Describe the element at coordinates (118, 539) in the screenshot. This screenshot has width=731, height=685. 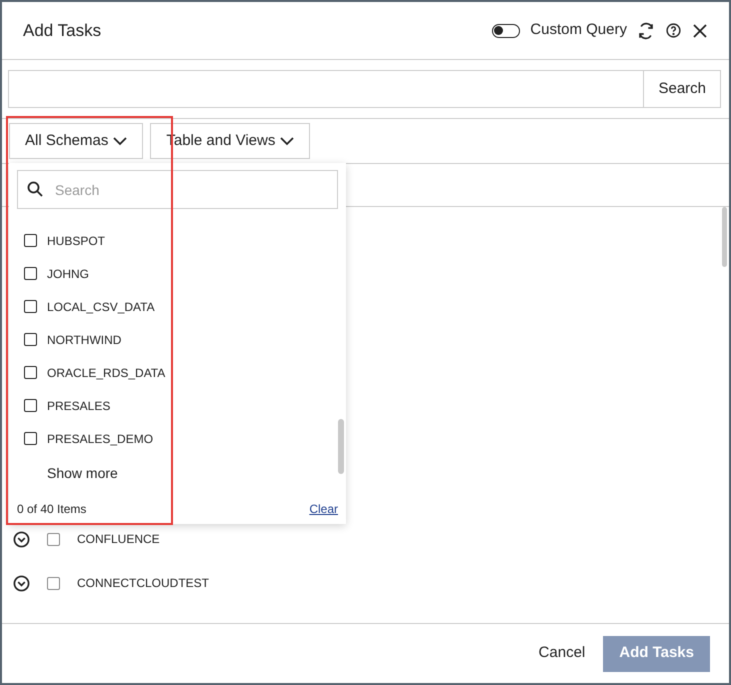
I see `schema-name: CONFLUENCE` at that location.